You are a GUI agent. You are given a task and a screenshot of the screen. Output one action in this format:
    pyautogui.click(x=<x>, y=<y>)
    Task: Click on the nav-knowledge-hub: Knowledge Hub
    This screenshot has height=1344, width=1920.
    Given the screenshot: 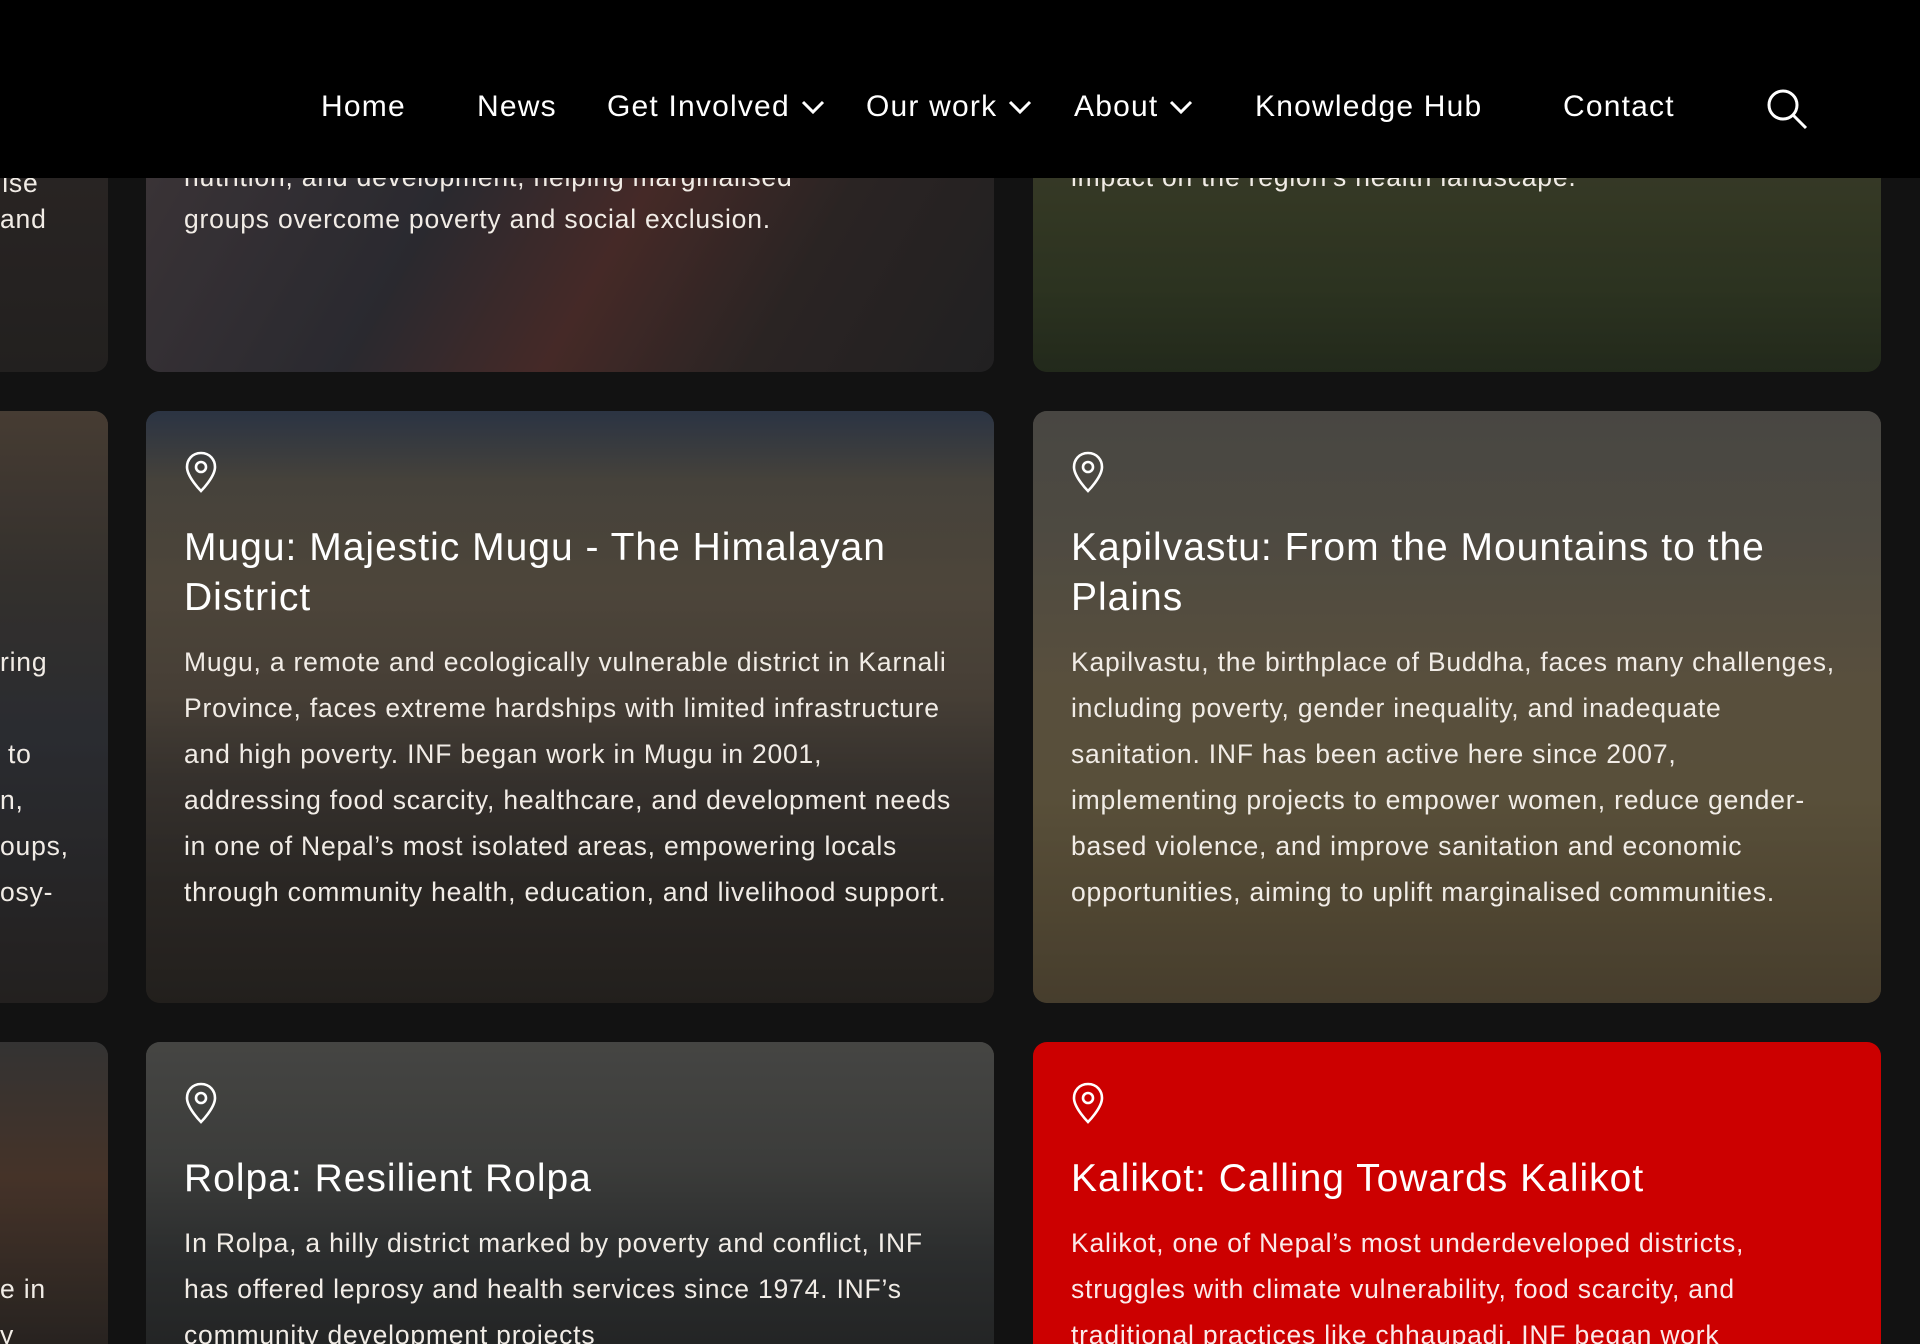 What is the action you would take?
    pyautogui.click(x=1368, y=107)
    